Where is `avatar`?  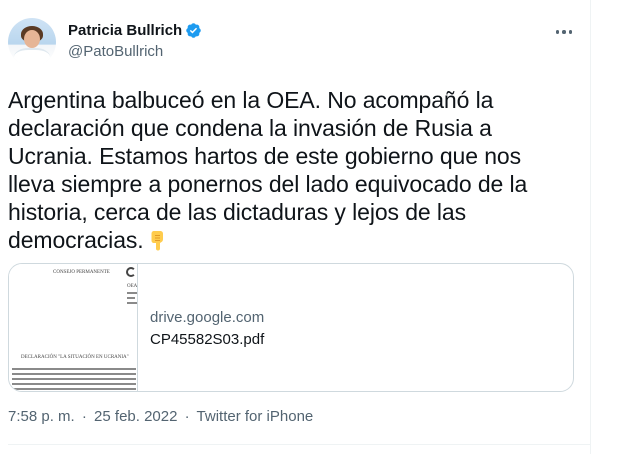 avatar is located at coordinates (32, 42).